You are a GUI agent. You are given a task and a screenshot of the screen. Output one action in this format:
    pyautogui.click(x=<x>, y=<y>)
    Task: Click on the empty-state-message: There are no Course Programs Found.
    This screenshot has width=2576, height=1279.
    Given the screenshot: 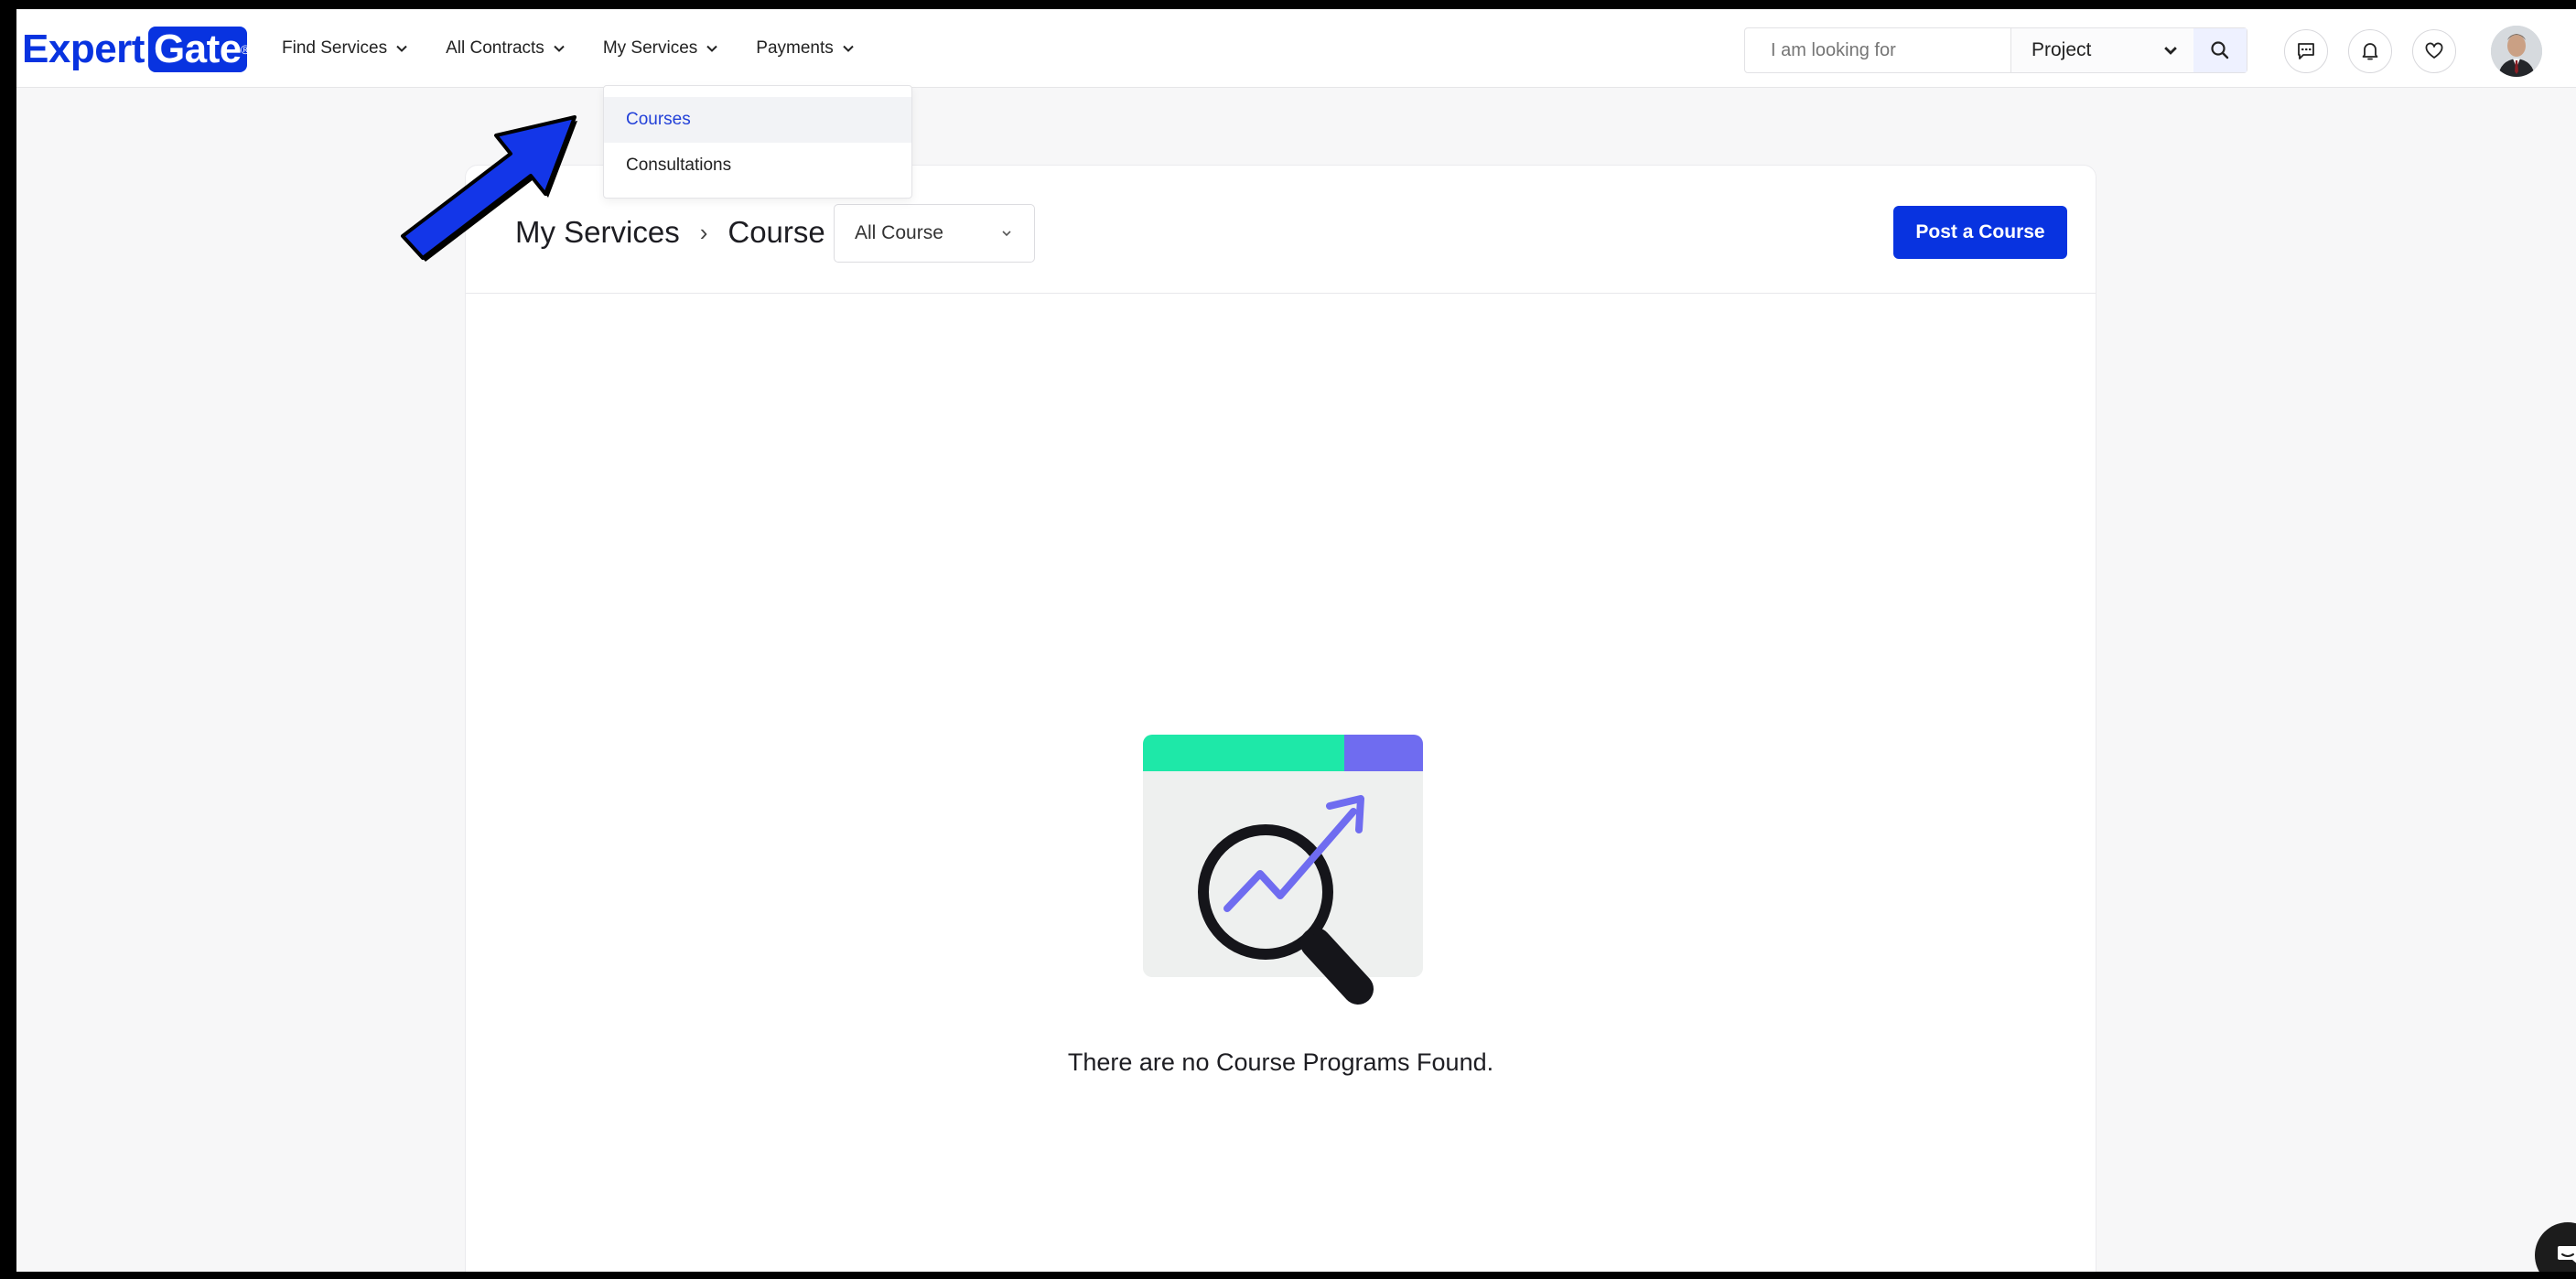 What is the action you would take?
    pyautogui.click(x=1281, y=1062)
    